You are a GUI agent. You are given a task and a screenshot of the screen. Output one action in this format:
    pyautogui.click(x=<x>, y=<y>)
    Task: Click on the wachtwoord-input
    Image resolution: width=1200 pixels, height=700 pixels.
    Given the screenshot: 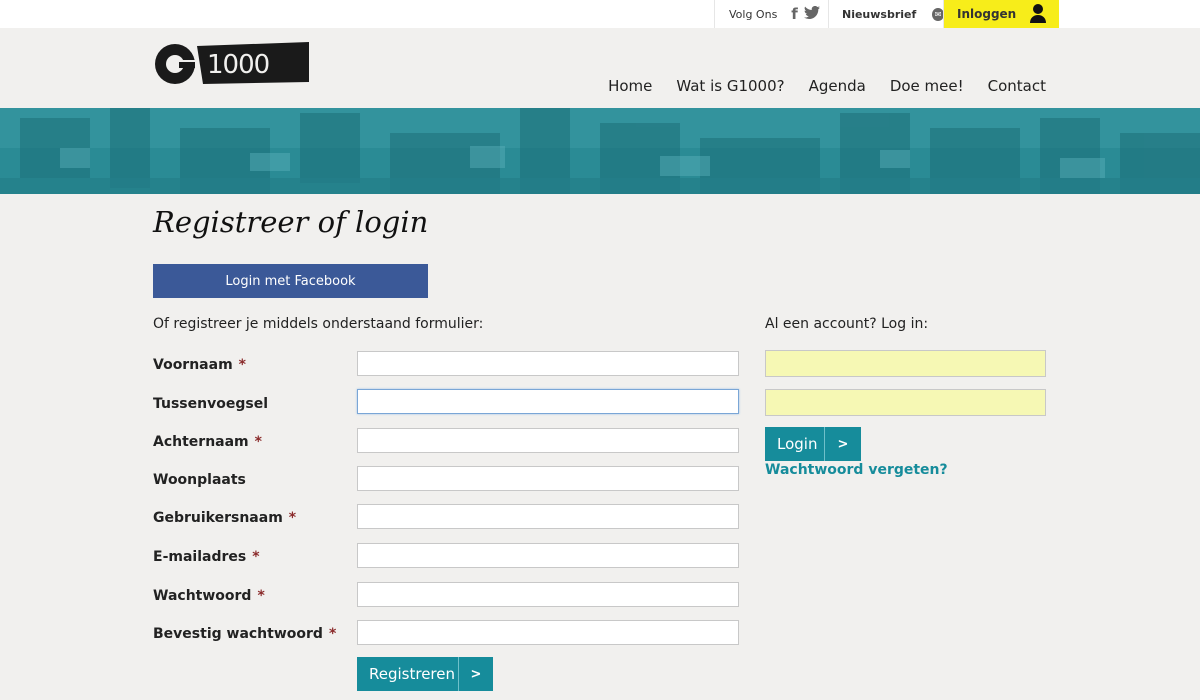 What is the action you would take?
    pyautogui.click(x=548, y=594)
    